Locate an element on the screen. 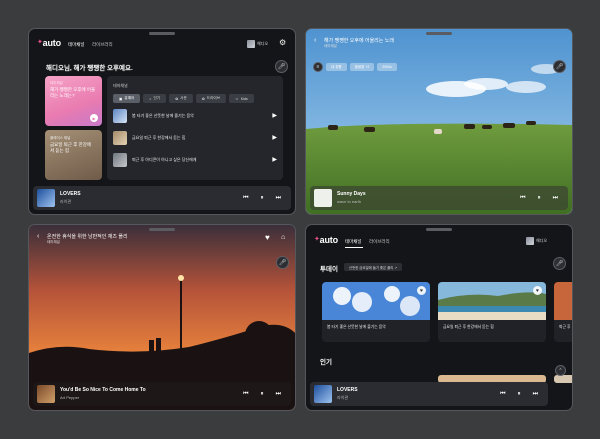 Image resolution: width=600 pixels, height=439 pixels. mini-player: Sunny Days wave to earth ⏮ ⏸ ⏭ is located at coordinates (439, 198).